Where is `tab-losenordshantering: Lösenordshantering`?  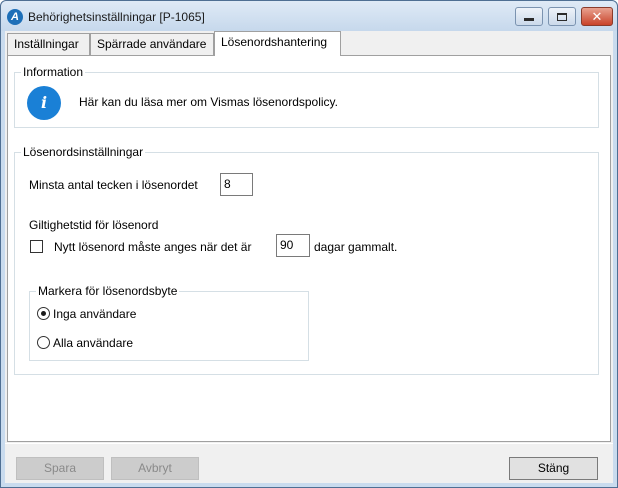
tab-losenordshantering: Lösenordshantering is located at coordinates (277, 43).